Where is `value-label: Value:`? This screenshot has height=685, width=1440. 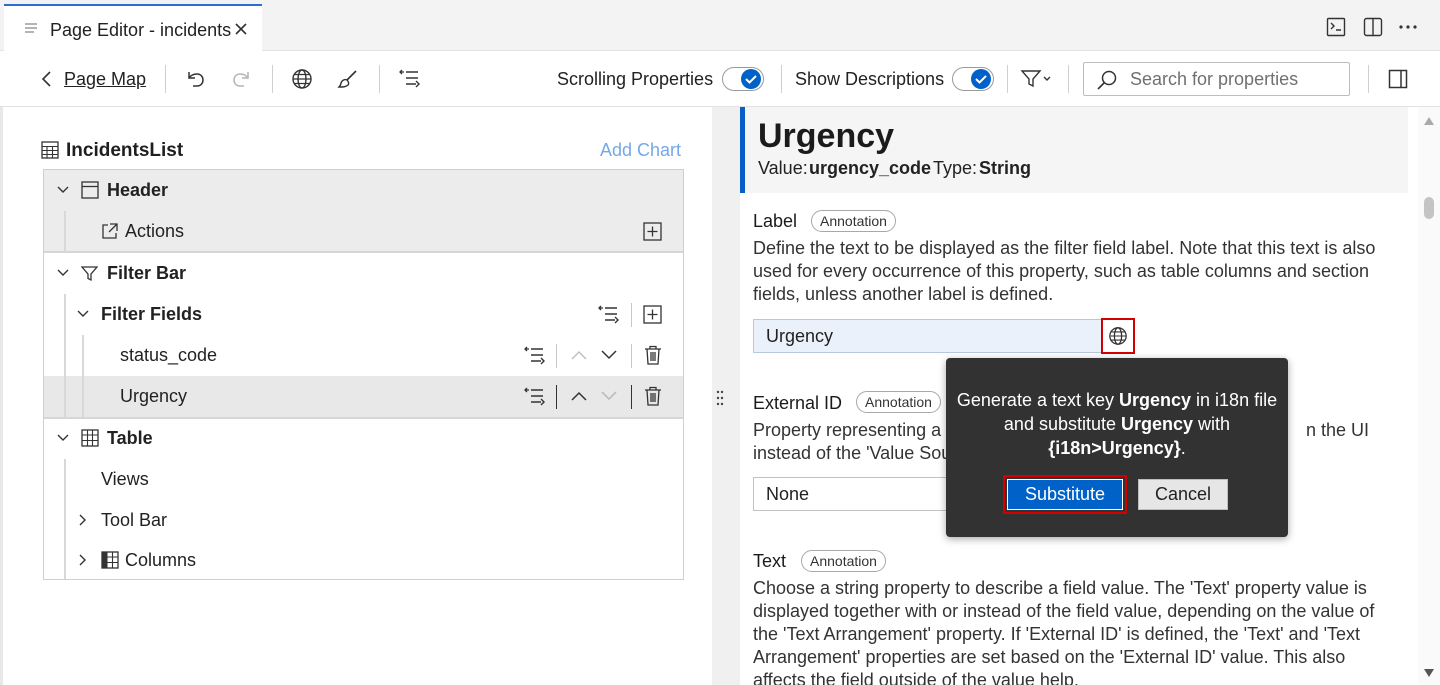 value-label: Value: is located at coordinates (783, 168).